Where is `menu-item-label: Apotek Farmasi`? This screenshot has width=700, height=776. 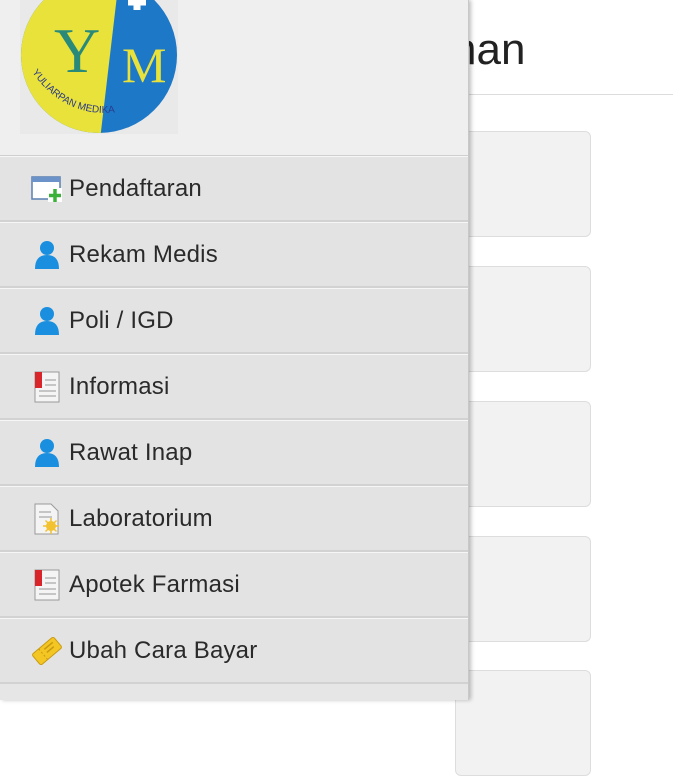
menu-item-label: Apotek Farmasi is located at coordinates (154, 584).